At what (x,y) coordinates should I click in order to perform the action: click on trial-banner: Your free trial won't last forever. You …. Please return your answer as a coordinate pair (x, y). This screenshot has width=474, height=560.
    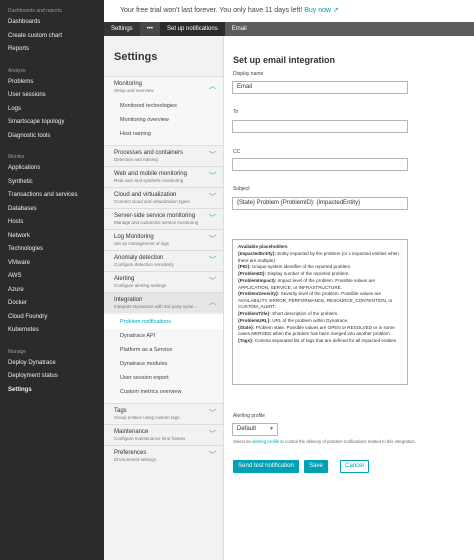
    Looking at the image, I should click on (289, 11).